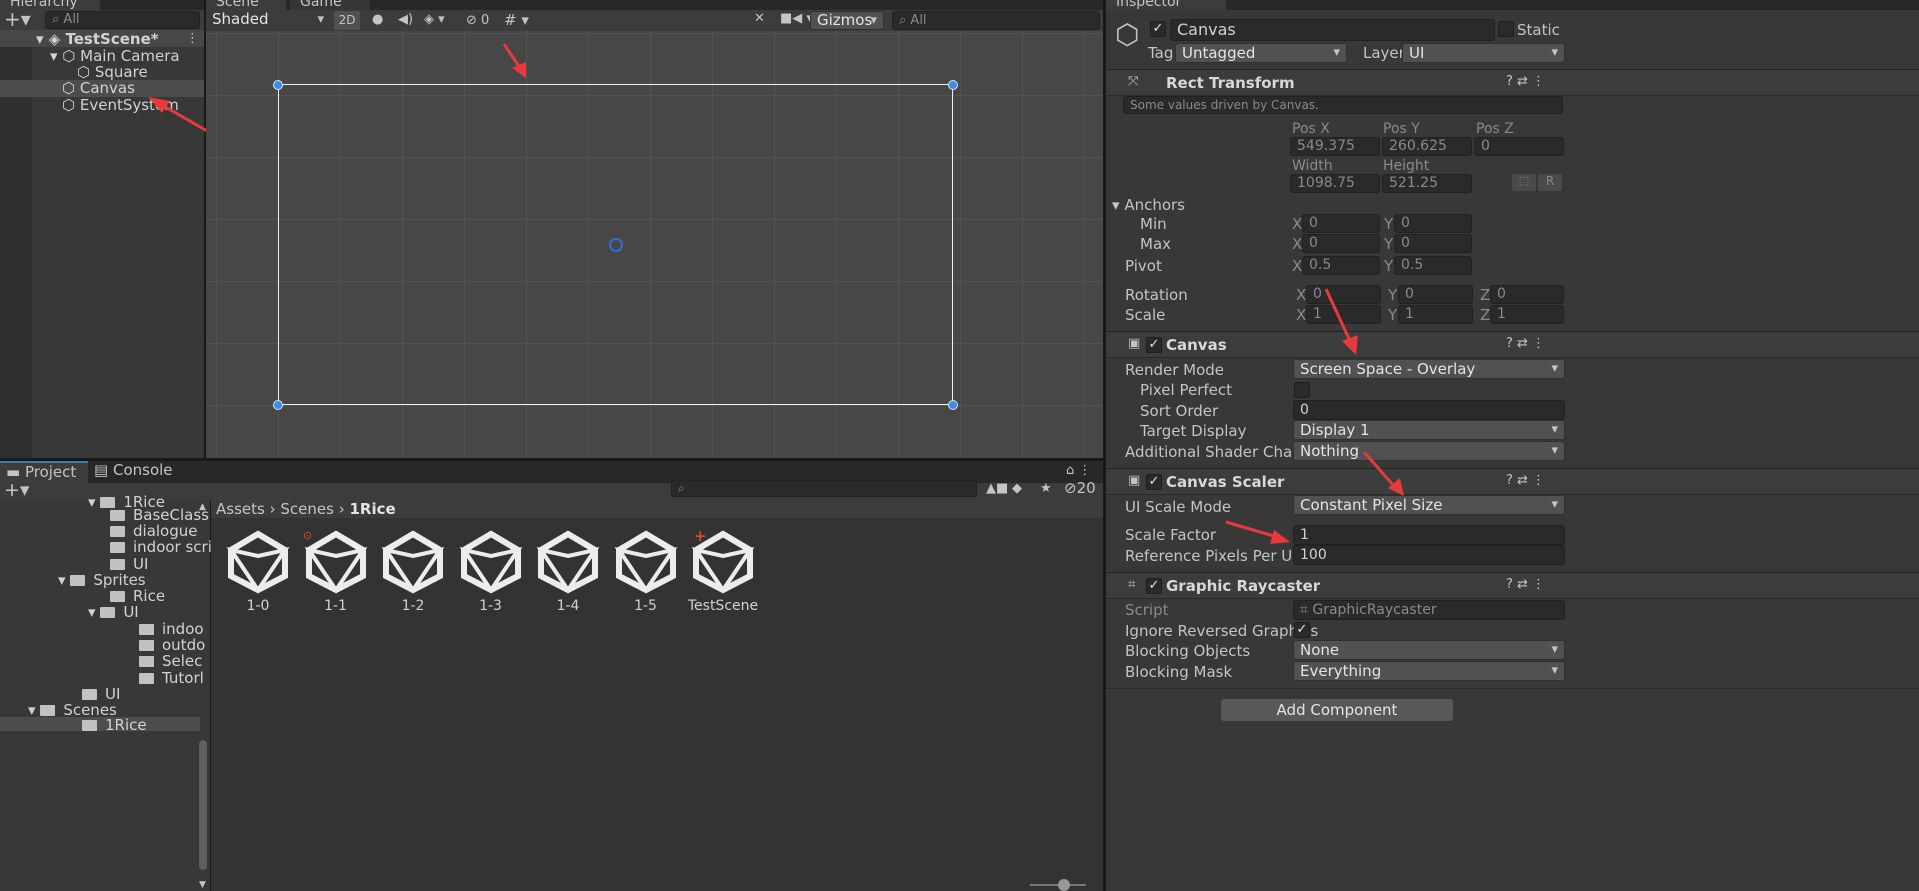 This screenshot has width=1919, height=891. Describe the element at coordinates (1302, 390) in the screenshot. I see `pixel-perfect-checkbox` at that location.